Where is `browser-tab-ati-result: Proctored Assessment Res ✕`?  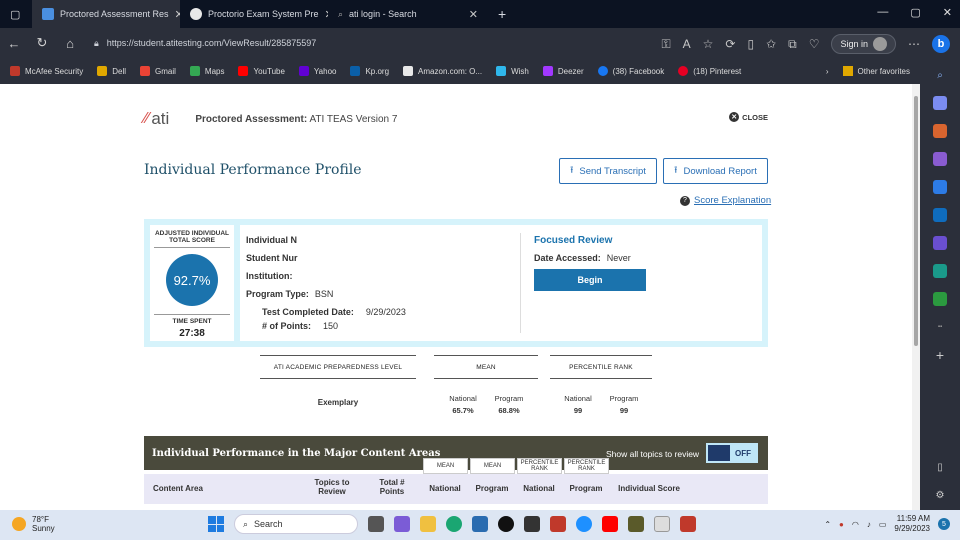 browser-tab-ati-result: Proctored Assessment Res ✕ is located at coordinates (106, 14).